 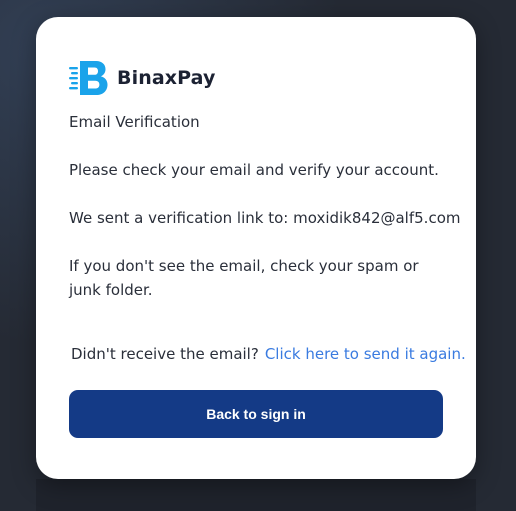 I want to click on brand-header: BinaxPay, so click(x=142, y=78).